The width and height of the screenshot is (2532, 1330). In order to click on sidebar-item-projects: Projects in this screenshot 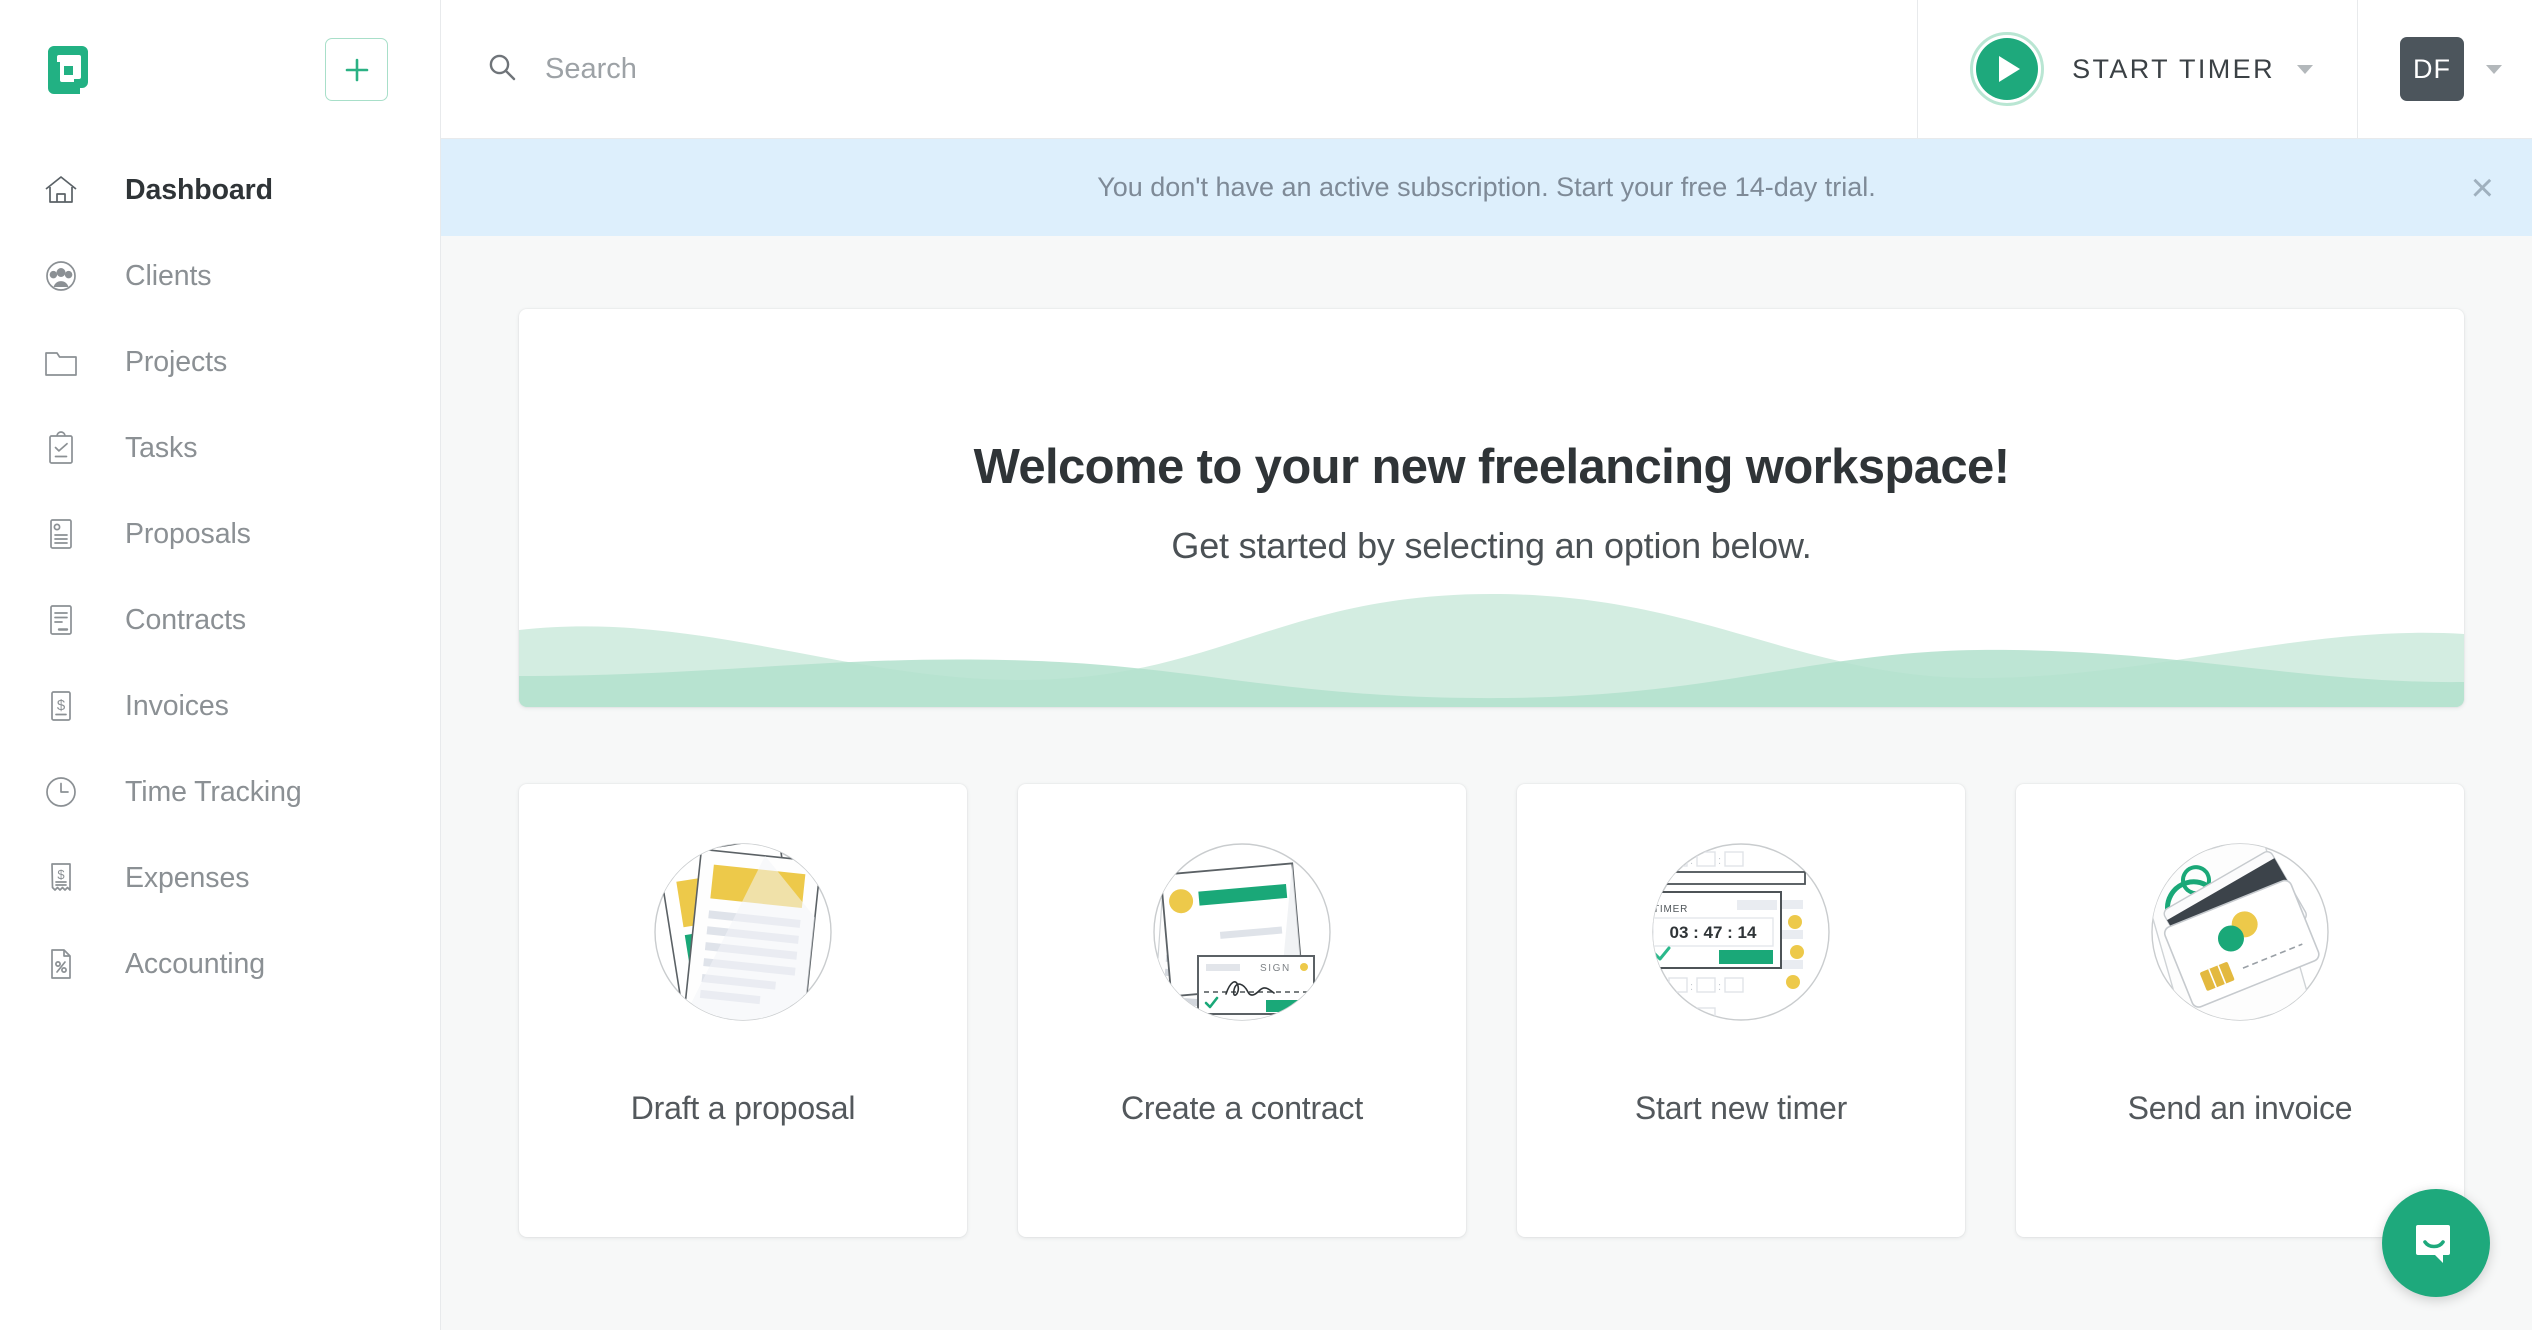, I will do `click(220, 362)`.